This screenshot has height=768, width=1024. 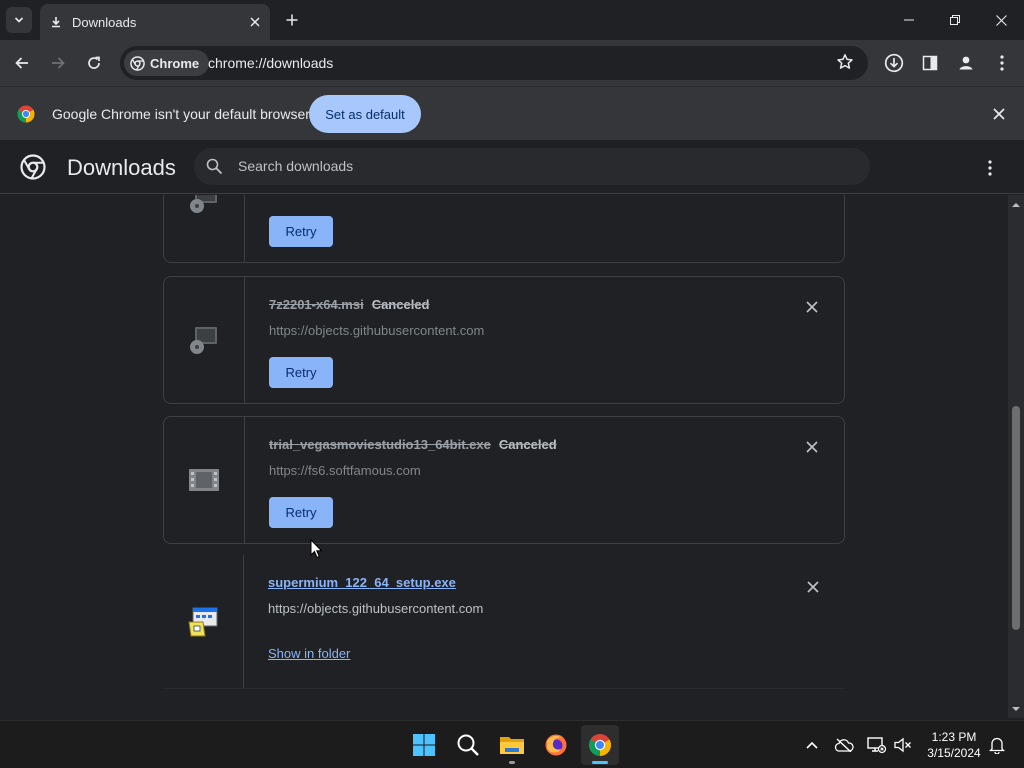 I want to click on volume-button, so click(x=903, y=745).